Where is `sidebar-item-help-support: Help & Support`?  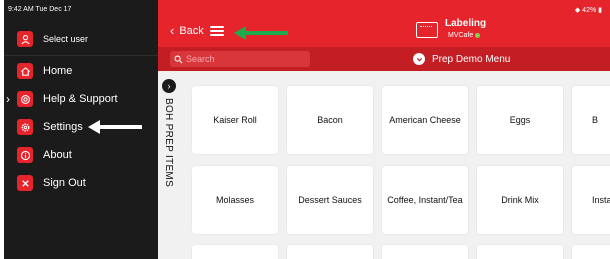 sidebar-item-help-support: Help & Support is located at coordinates (81, 99).